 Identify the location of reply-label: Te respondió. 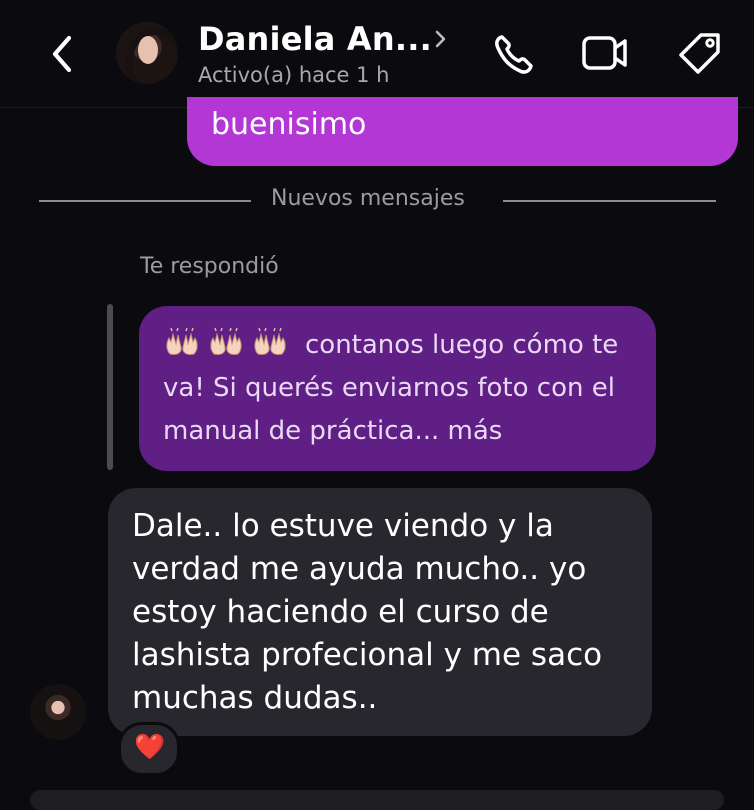
(209, 266).